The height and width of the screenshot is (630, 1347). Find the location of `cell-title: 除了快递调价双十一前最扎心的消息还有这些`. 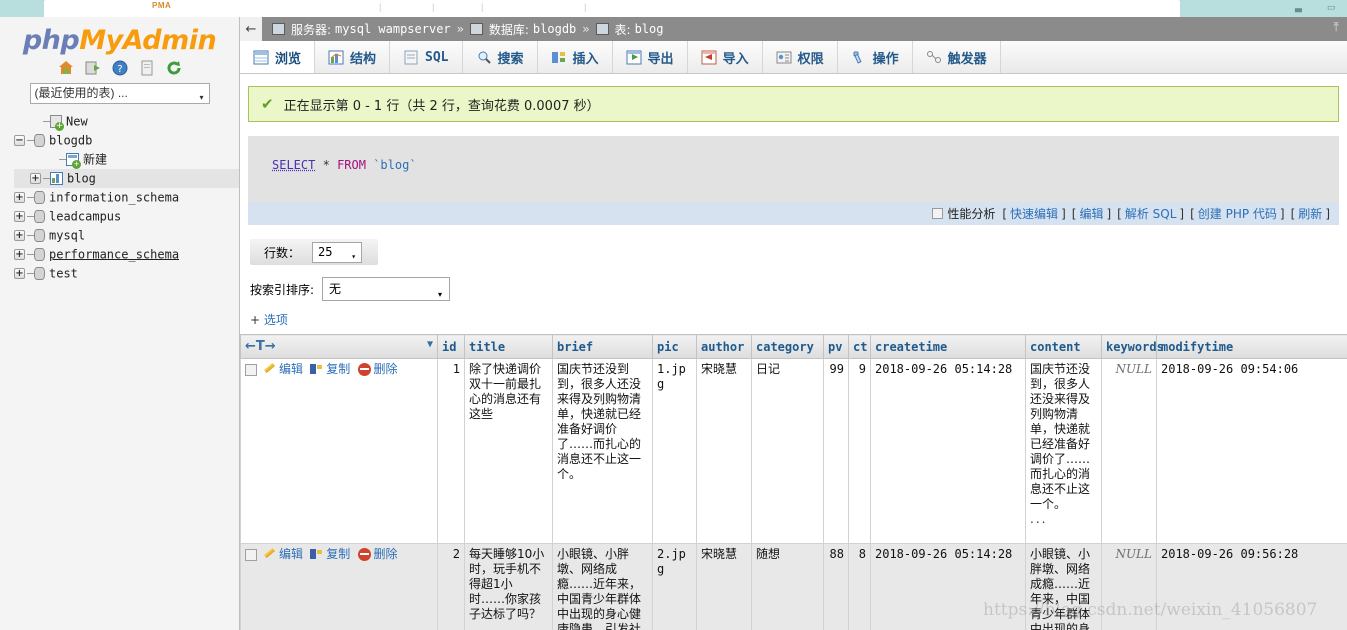

cell-title: 除了快递调价双十一前最扎心的消息还有这些 is located at coordinates (508, 451).